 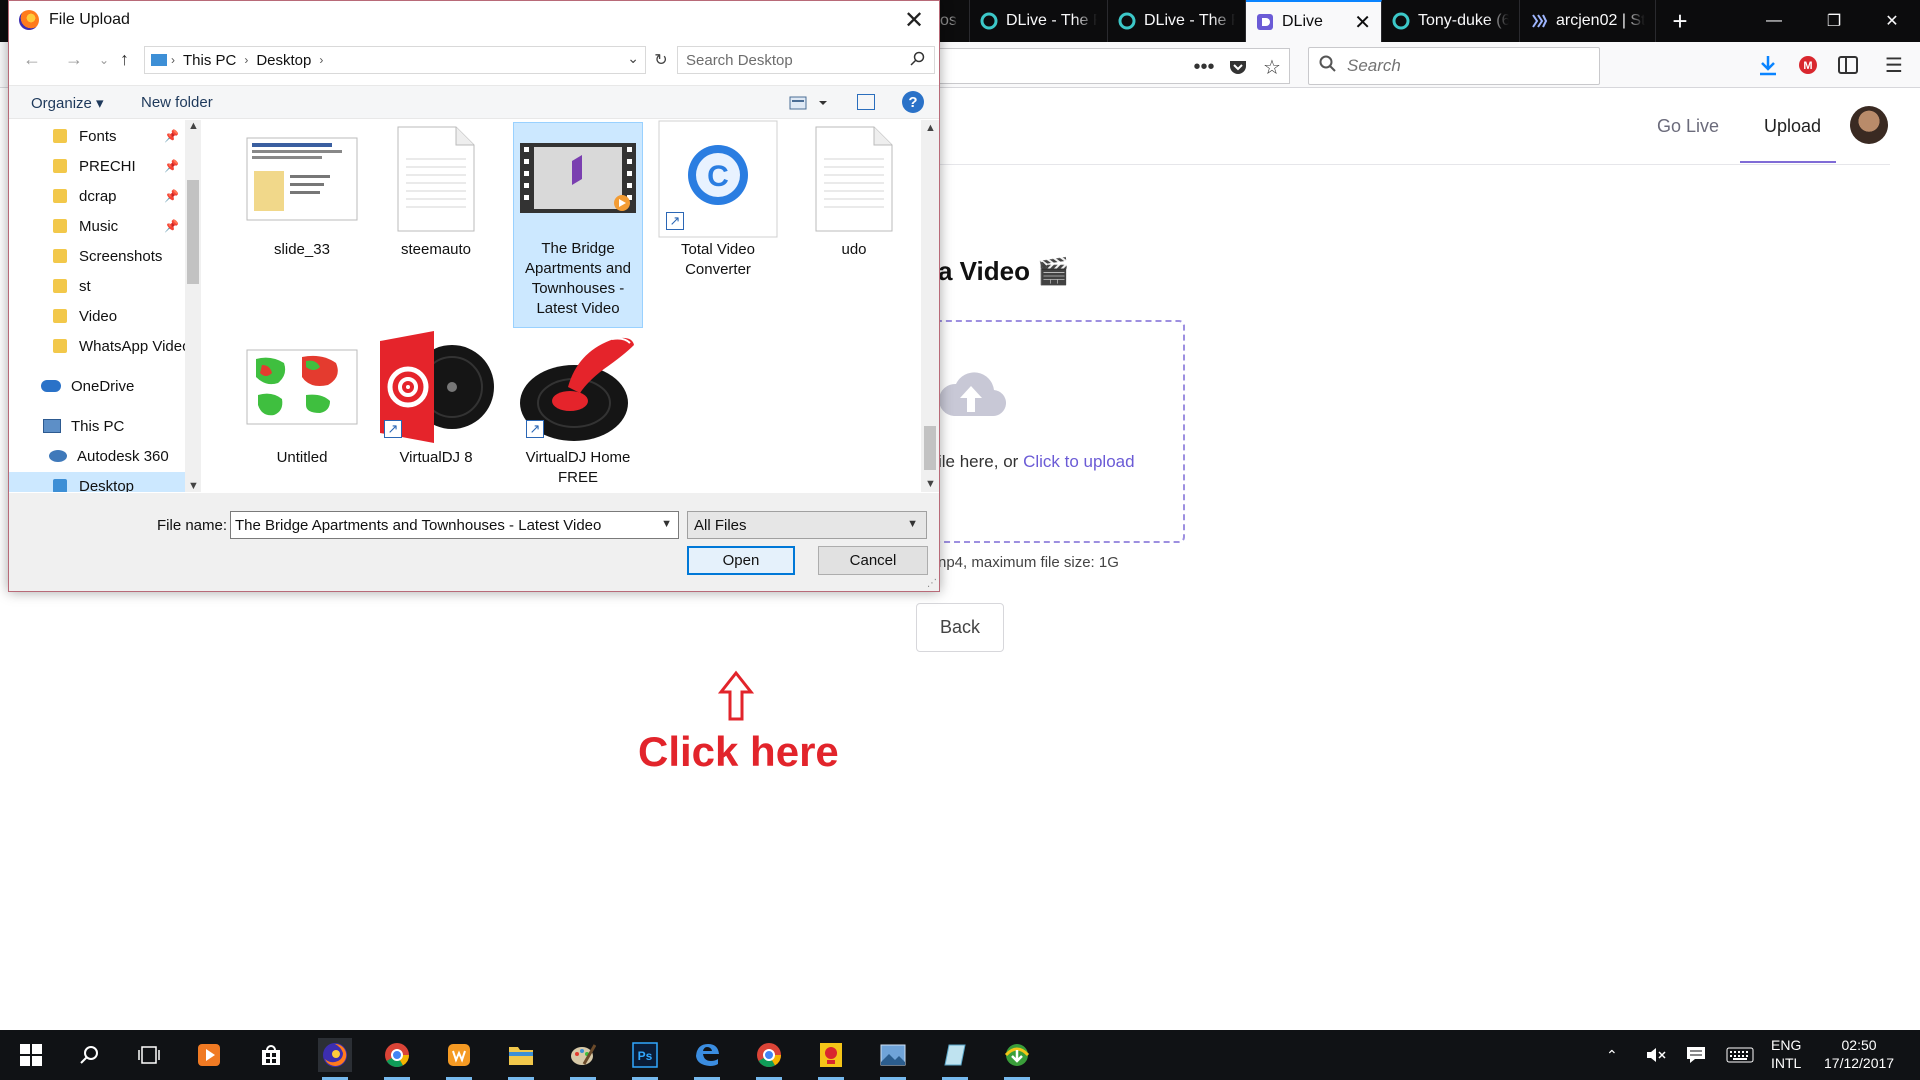 What do you see at coordinates (913, 102) in the screenshot?
I see `help-icon: ?` at bounding box center [913, 102].